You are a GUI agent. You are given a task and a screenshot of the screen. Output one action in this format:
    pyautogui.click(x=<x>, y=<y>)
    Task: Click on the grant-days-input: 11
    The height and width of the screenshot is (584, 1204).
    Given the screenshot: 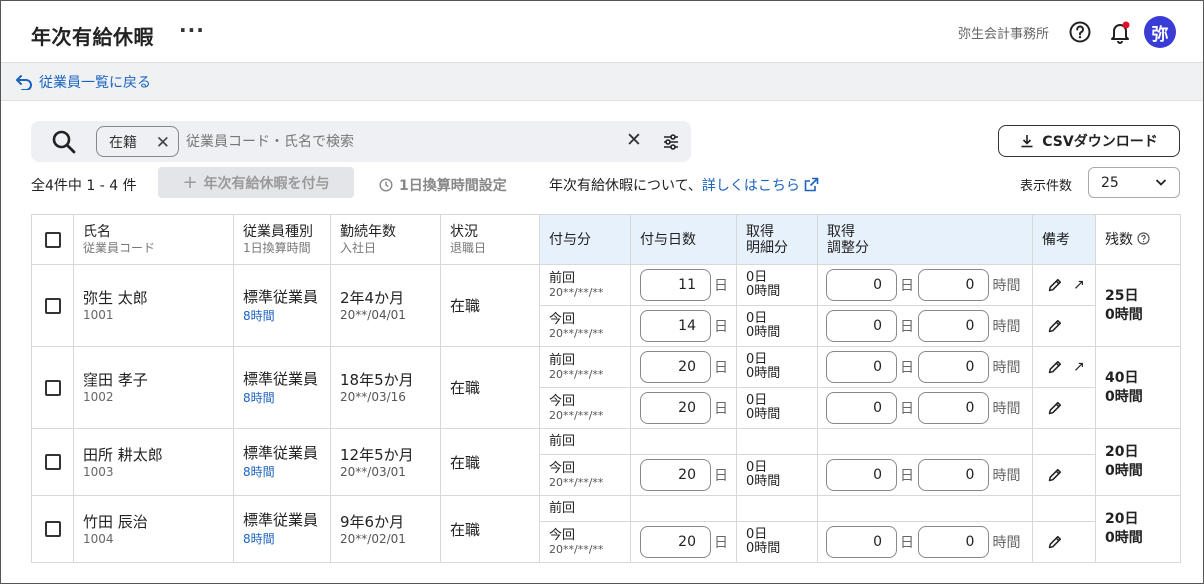 What is the action you would take?
    pyautogui.click(x=675, y=285)
    